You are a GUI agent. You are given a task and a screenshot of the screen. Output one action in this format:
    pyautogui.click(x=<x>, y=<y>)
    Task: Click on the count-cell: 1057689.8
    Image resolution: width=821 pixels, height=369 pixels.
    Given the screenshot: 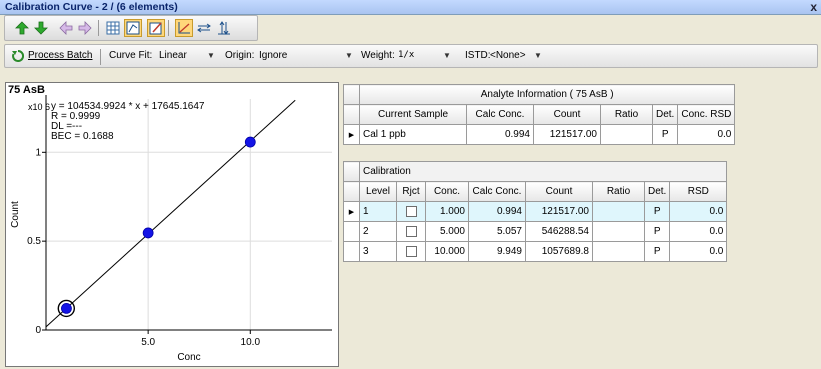 What is the action you would take?
    pyautogui.click(x=559, y=251)
    